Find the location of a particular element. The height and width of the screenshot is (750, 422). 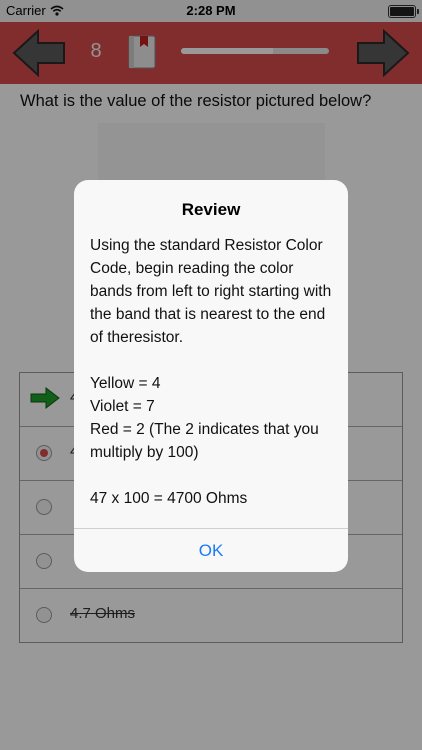

ok-button: OK is located at coordinates (211, 550).